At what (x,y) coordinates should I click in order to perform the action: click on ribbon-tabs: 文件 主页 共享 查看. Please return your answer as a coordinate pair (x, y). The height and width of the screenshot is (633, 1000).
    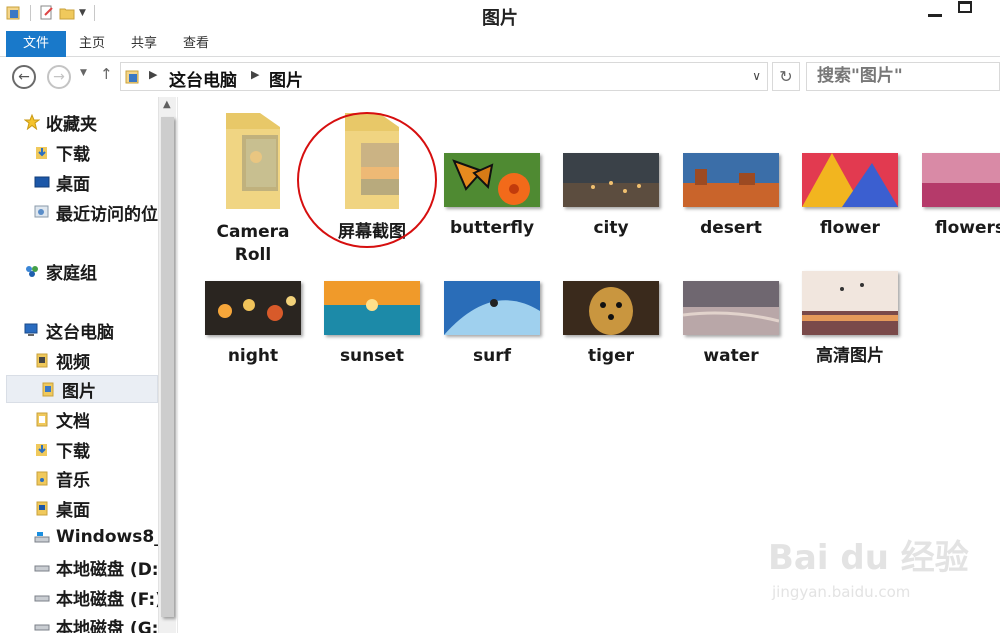
    Looking at the image, I should click on (500, 44).